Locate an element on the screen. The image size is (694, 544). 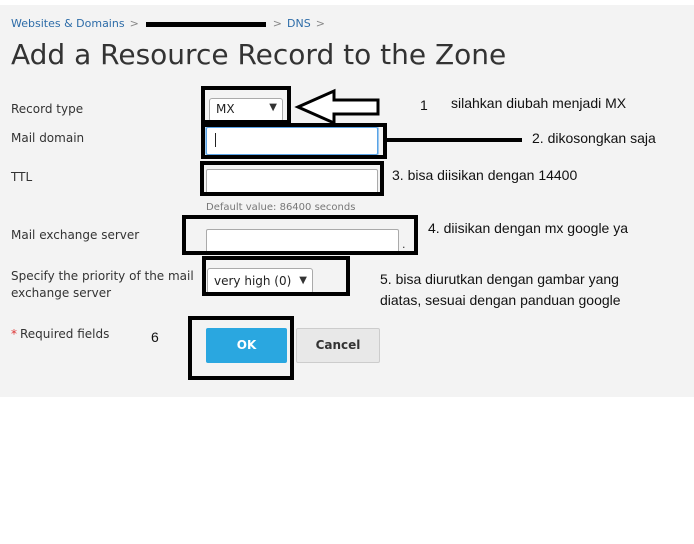
annotation-2-text: 2. dikosongkan saja is located at coordinates (594, 138).